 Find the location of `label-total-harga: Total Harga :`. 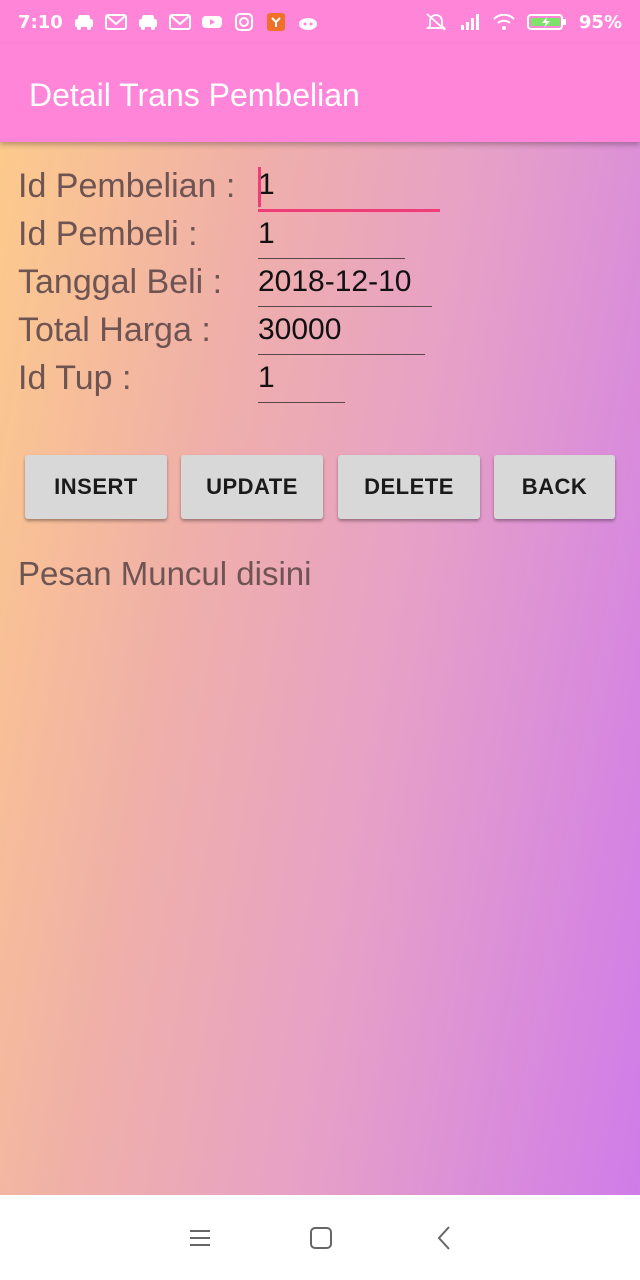

label-total-harga: Total Harga : is located at coordinates (114, 330).